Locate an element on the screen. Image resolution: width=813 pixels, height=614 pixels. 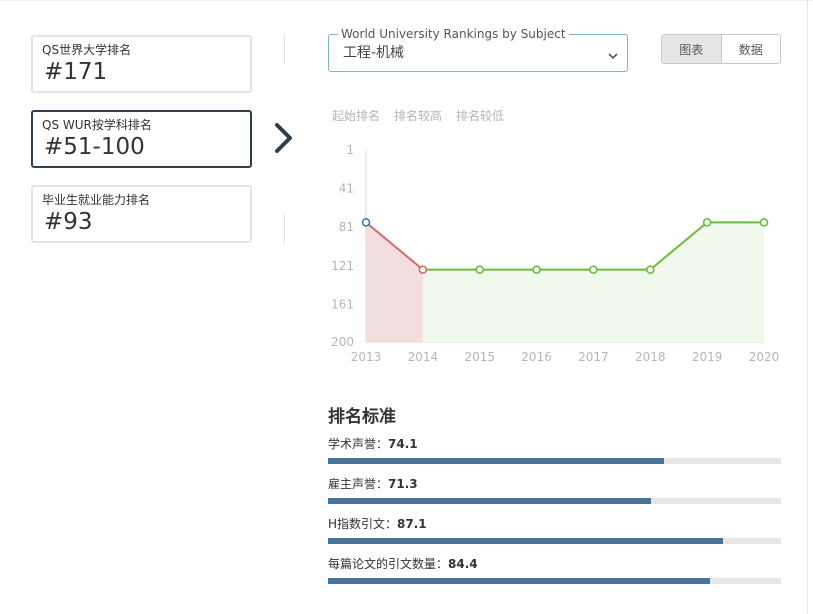
ranking-value: #171 is located at coordinates (76, 72).